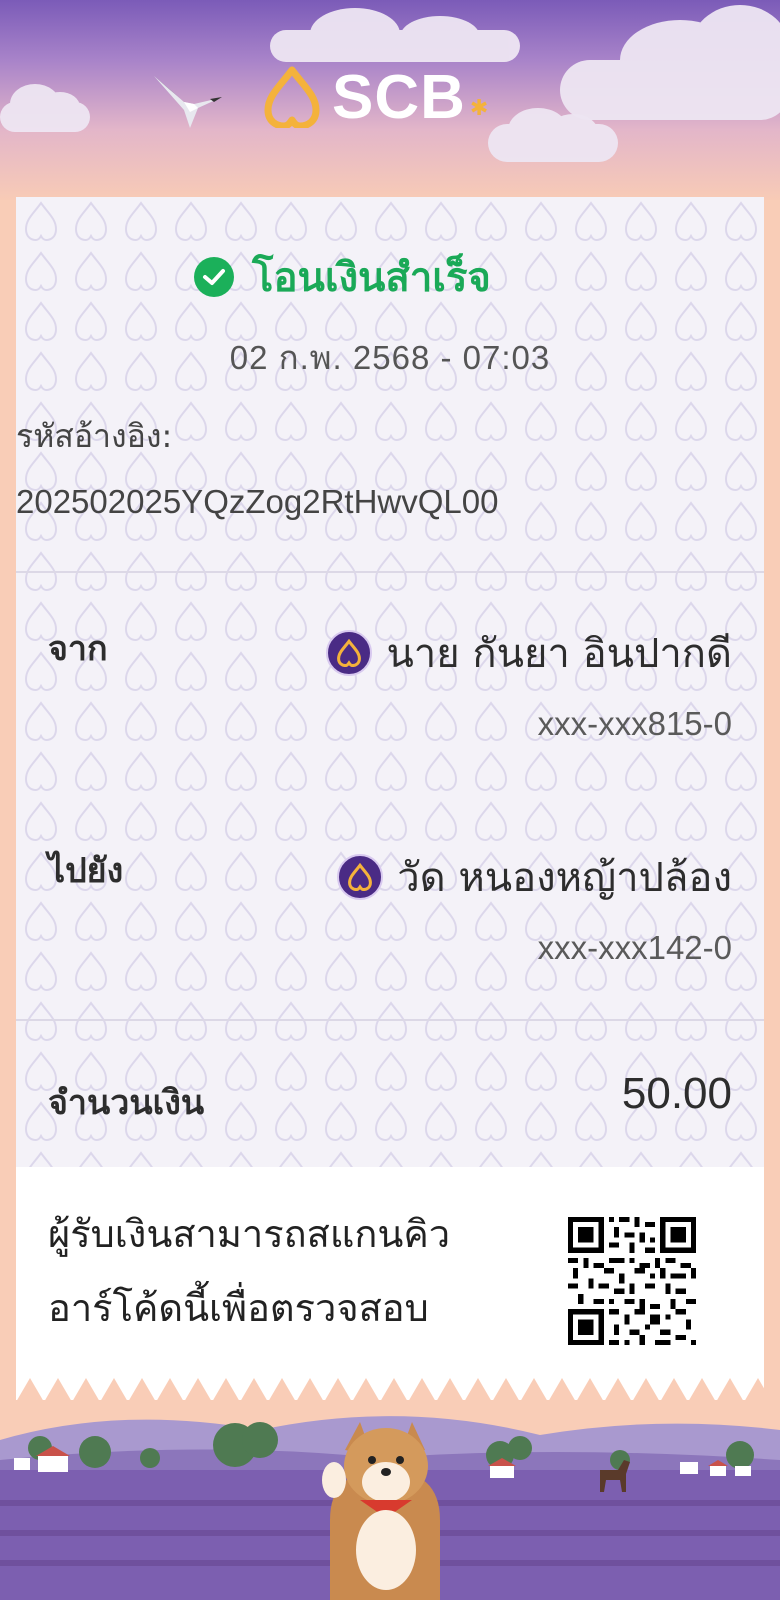  What do you see at coordinates (559, 654) in the screenshot?
I see `sender-name: นาย กันยา อินปากดี` at bounding box center [559, 654].